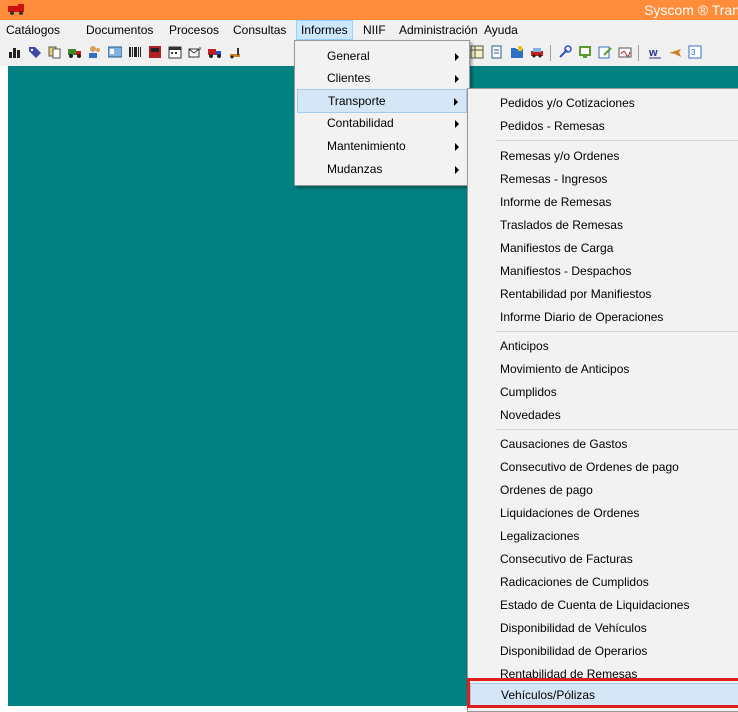 This screenshot has width=738, height=712. What do you see at coordinates (115, 52) in the screenshot?
I see `id-card-icon` at bounding box center [115, 52].